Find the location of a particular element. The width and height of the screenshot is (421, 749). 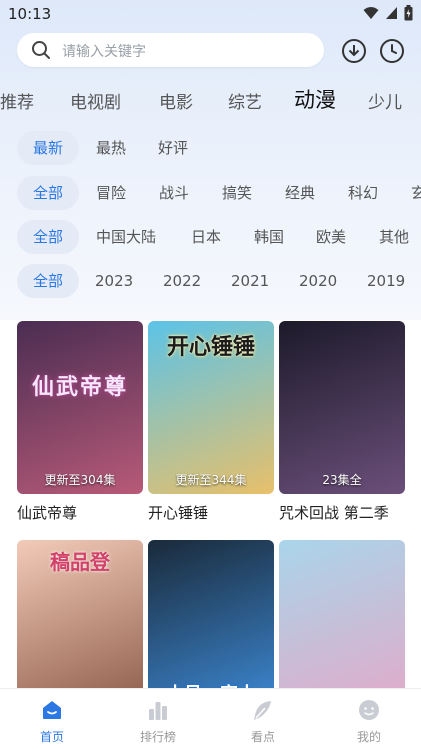

genre-chip-fantasy: 玄 is located at coordinates (416, 193).